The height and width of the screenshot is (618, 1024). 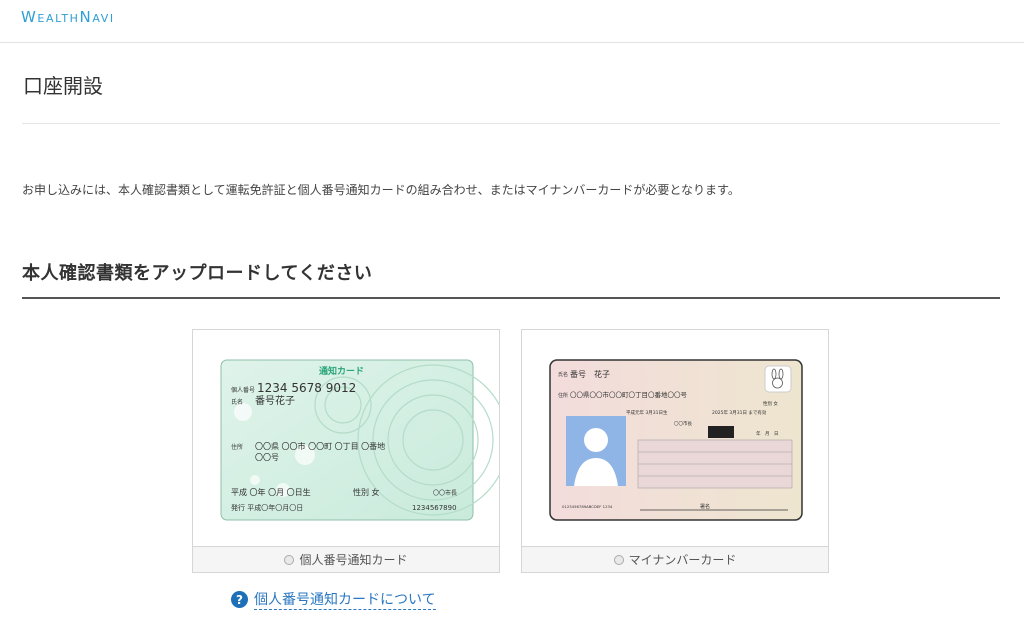 What do you see at coordinates (243, 390) in the screenshot?
I see `svg-text: 個人番号` at bounding box center [243, 390].